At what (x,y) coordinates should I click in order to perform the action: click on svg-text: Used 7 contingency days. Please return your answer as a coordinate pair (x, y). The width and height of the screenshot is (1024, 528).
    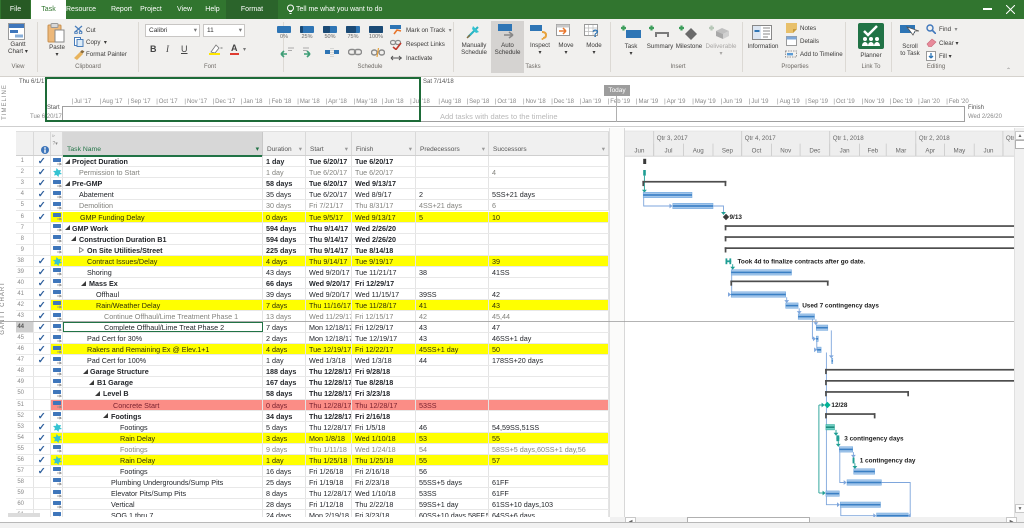
    Looking at the image, I should click on (840, 306).